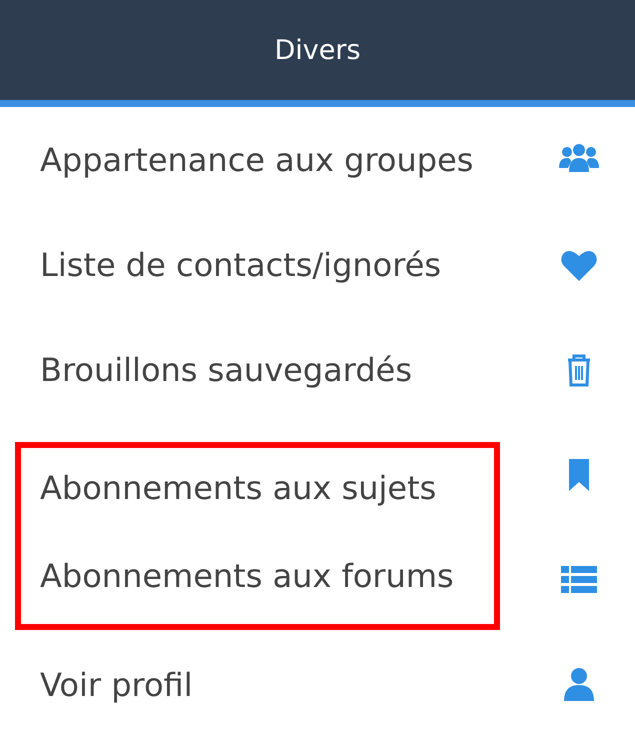 The height and width of the screenshot is (734, 635). Describe the element at coordinates (241, 265) in the screenshot. I see `menu-link: Liste de contacts/ignorés` at that location.